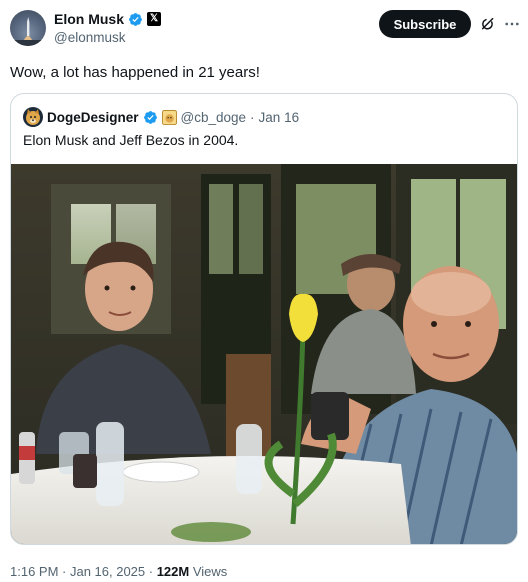 The image size is (528, 582). What do you see at coordinates (488, 24) in the screenshot?
I see `grok-icon` at bounding box center [488, 24].